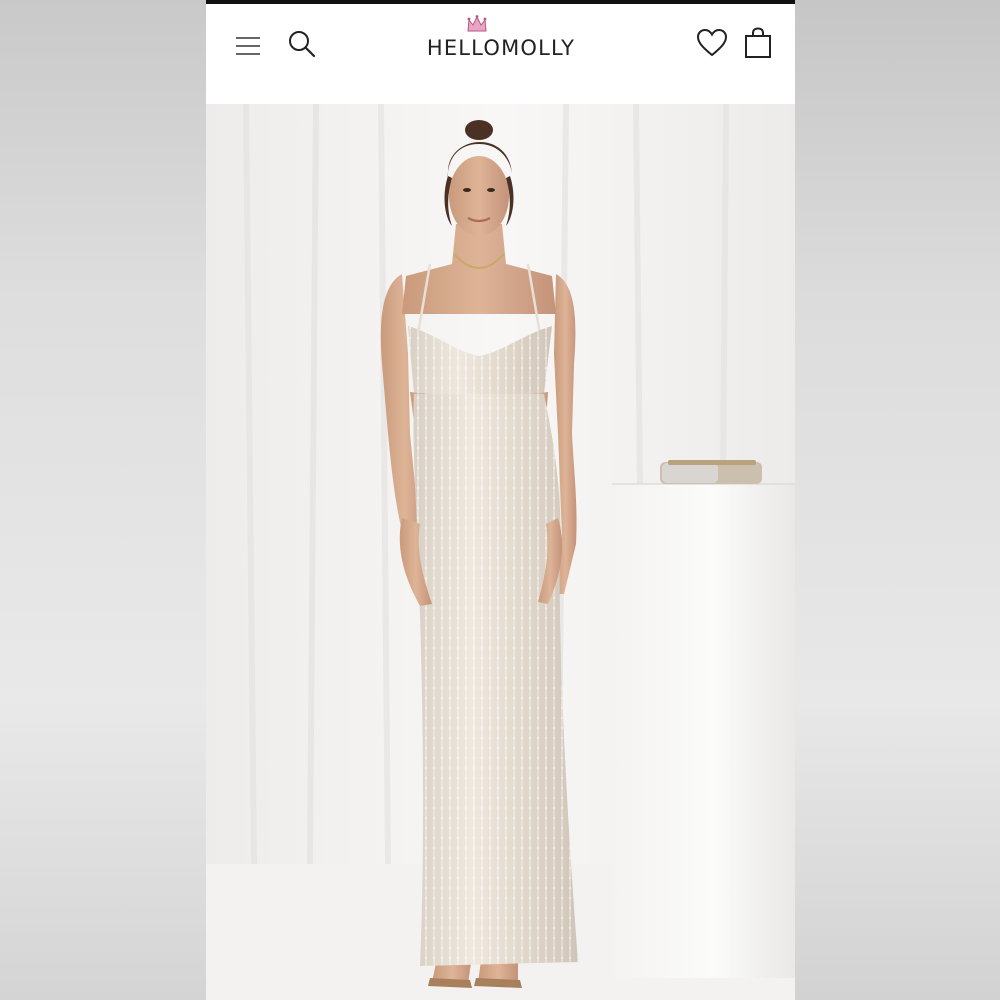  I want to click on search-icon, so click(302, 44).